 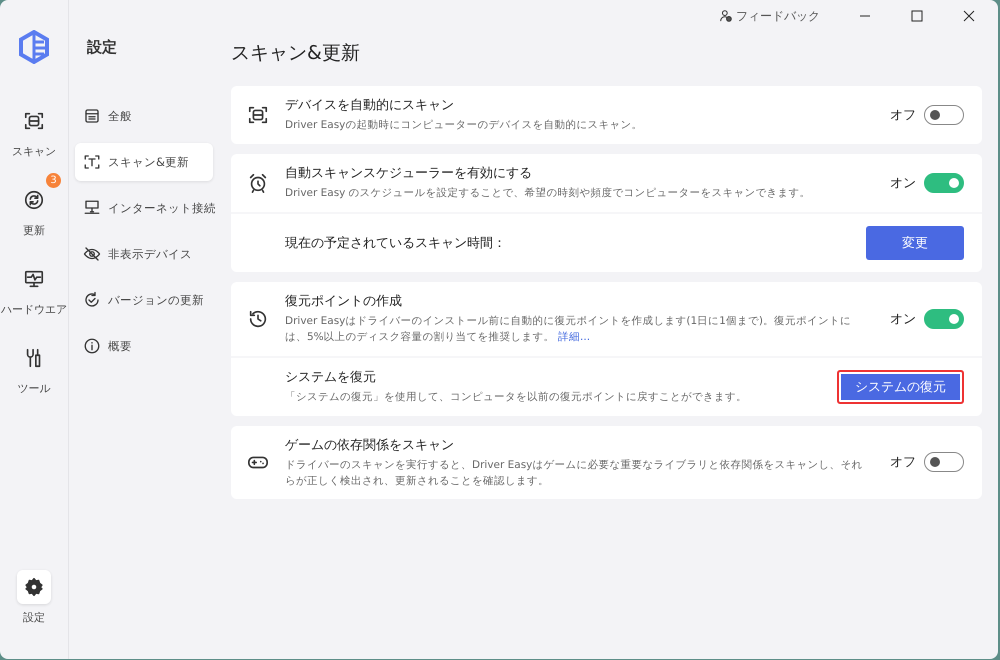 What do you see at coordinates (92, 208) in the screenshot?
I see `network-icon` at bounding box center [92, 208].